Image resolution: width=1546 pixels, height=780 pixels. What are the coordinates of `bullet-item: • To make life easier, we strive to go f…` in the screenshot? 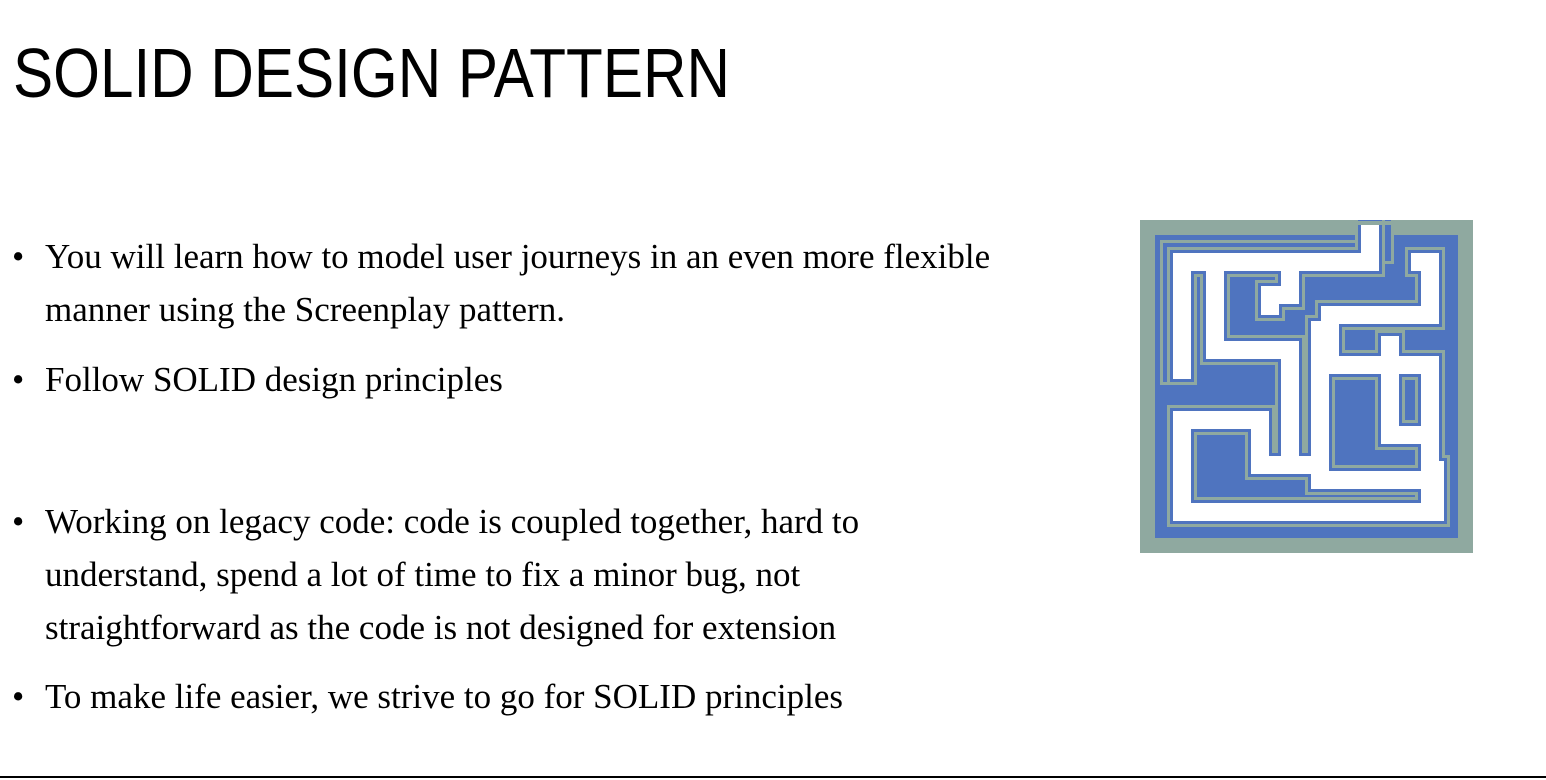 It's located at (512, 696).